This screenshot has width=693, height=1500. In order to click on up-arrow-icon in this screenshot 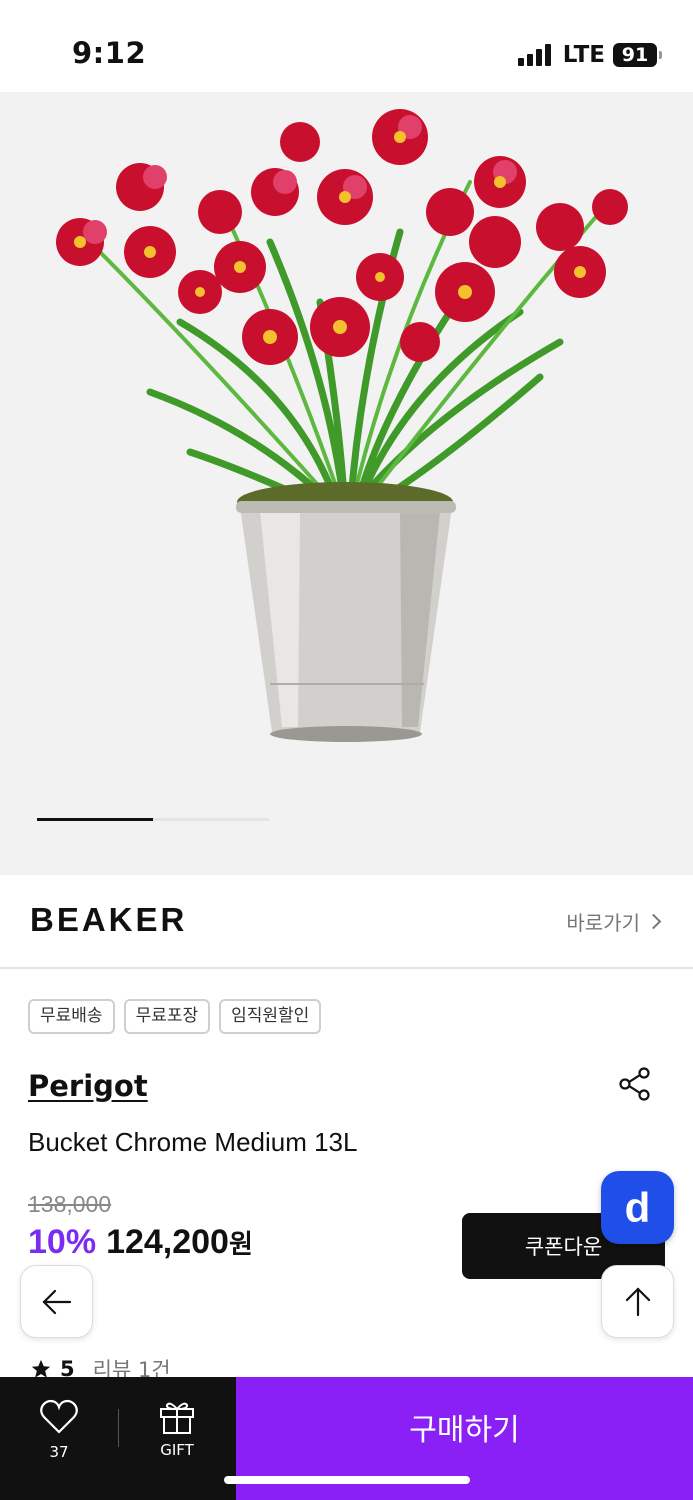, I will do `click(637, 1301)`.